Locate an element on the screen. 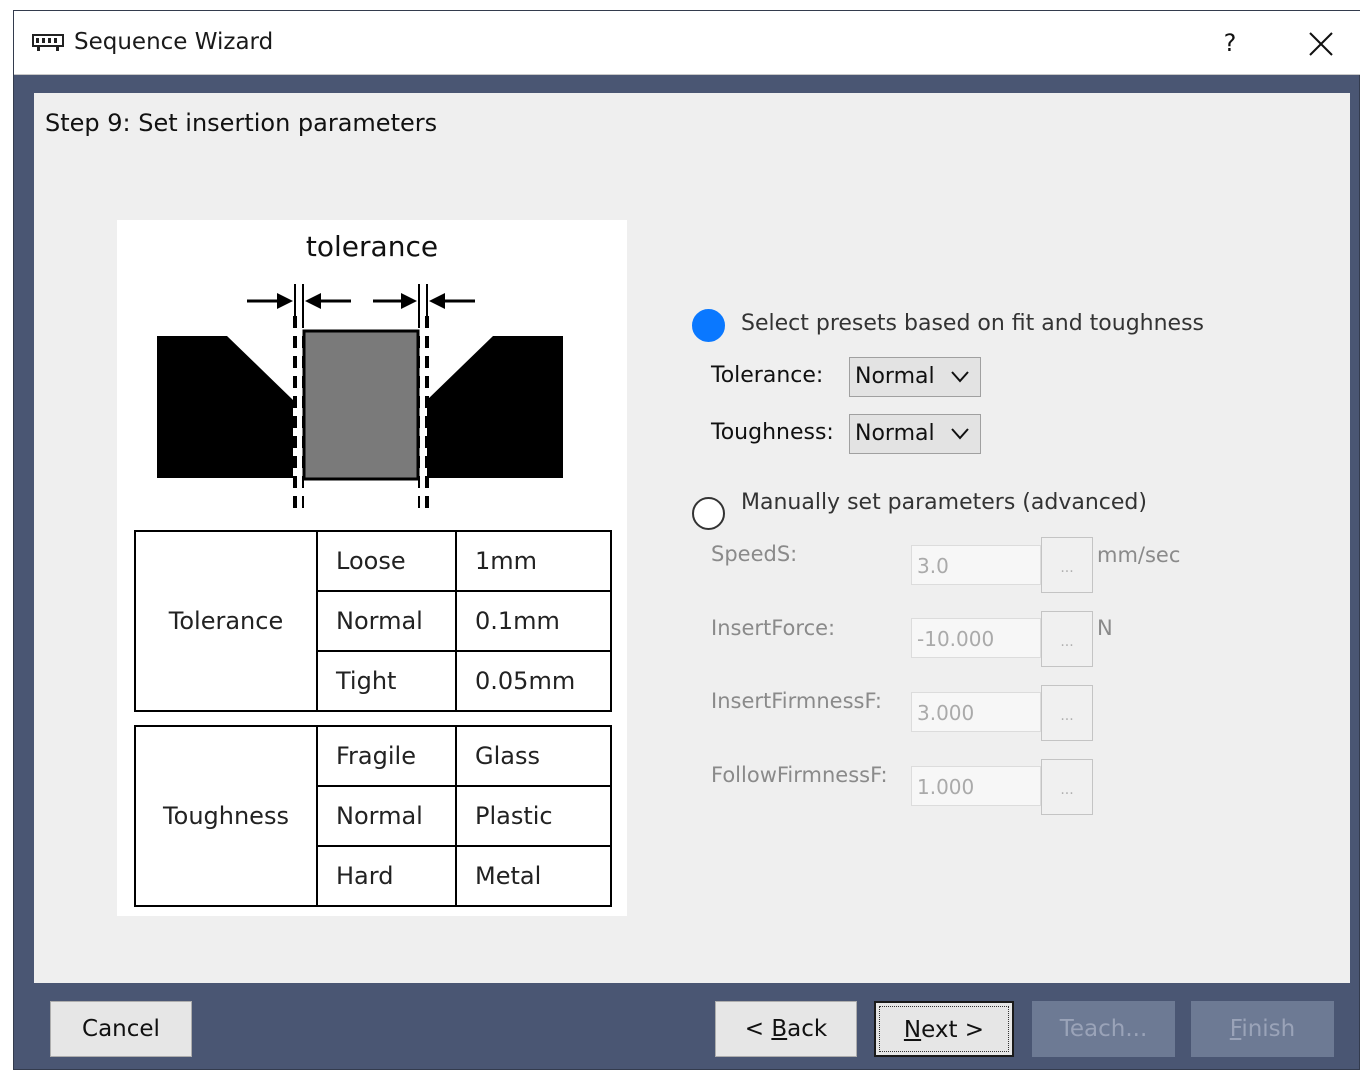  toughness-field-label: Toughness: is located at coordinates (772, 432).